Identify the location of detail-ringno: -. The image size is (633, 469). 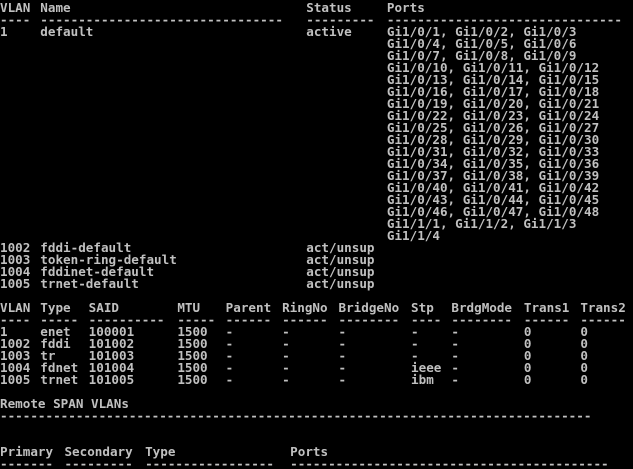
(286, 379).